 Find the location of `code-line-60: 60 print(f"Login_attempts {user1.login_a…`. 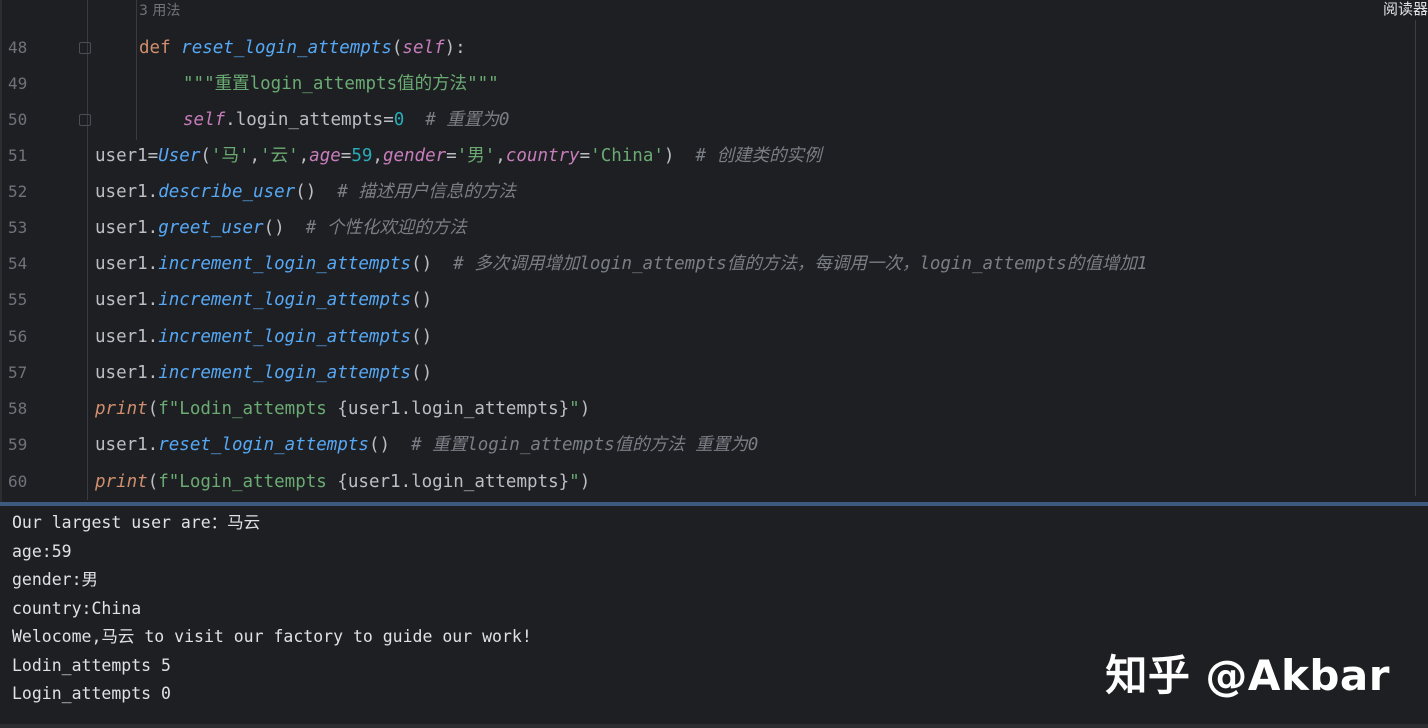

code-line-60: 60 print(f"Login_attempts {user1.login_a… is located at coordinates (714, 482).